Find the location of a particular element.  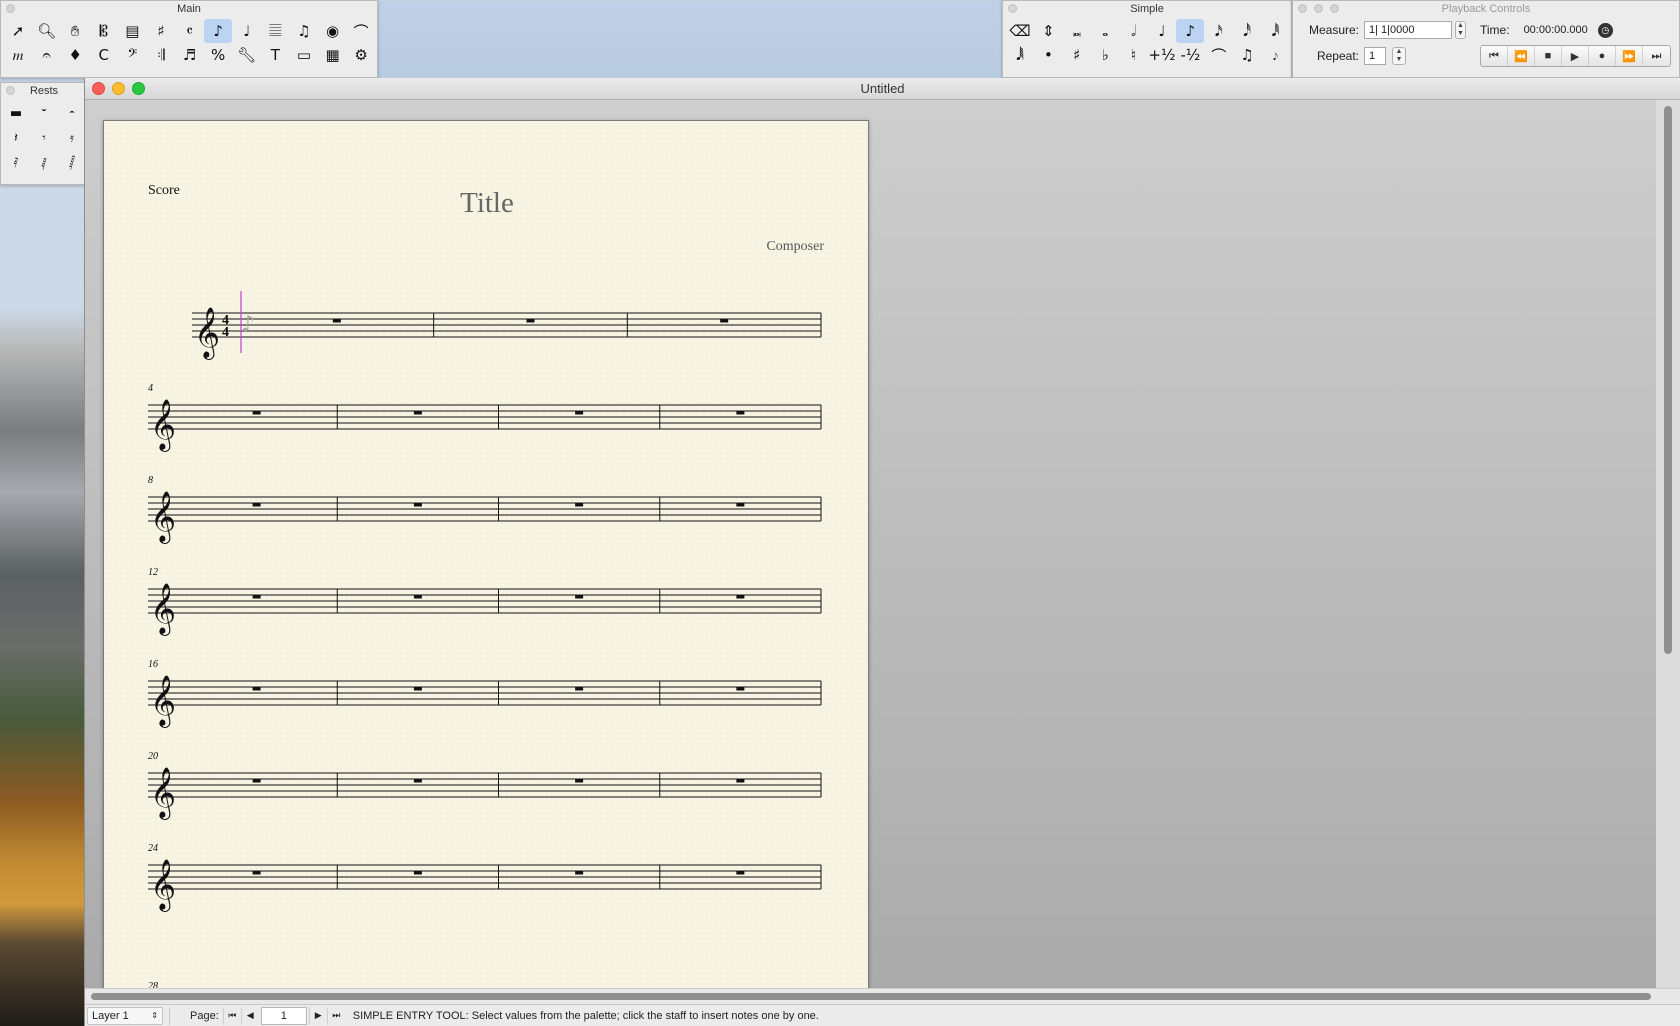

arrow-selection-icon: ➚ is located at coordinates (18, 31).